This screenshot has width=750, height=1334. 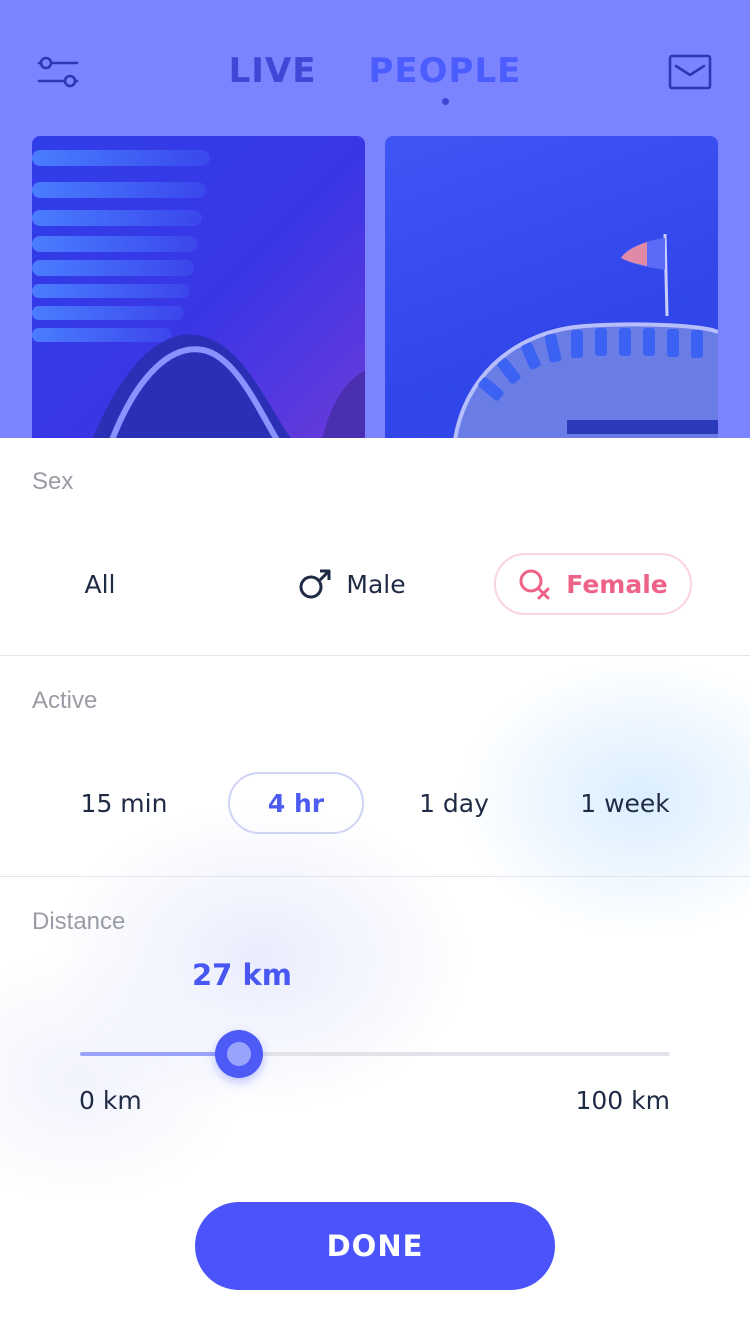 What do you see at coordinates (445, 71) in the screenshot?
I see `tab-people-label: PEOPLE` at bounding box center [445, 71].